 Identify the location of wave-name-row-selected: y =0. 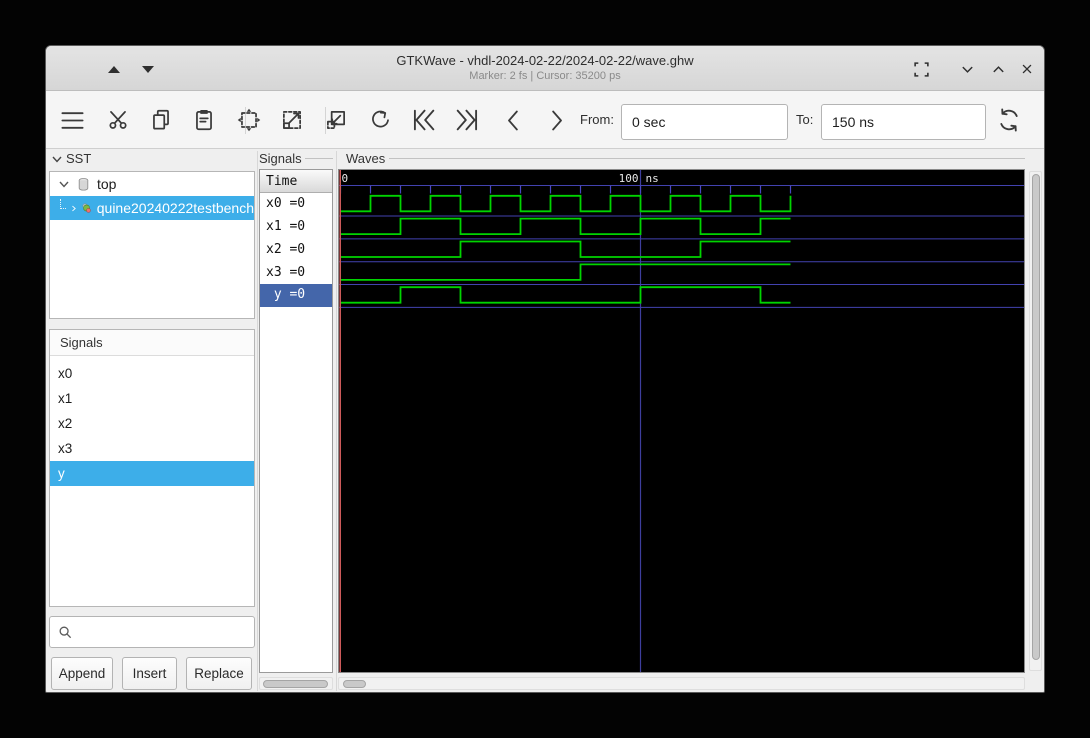
(296, 296).